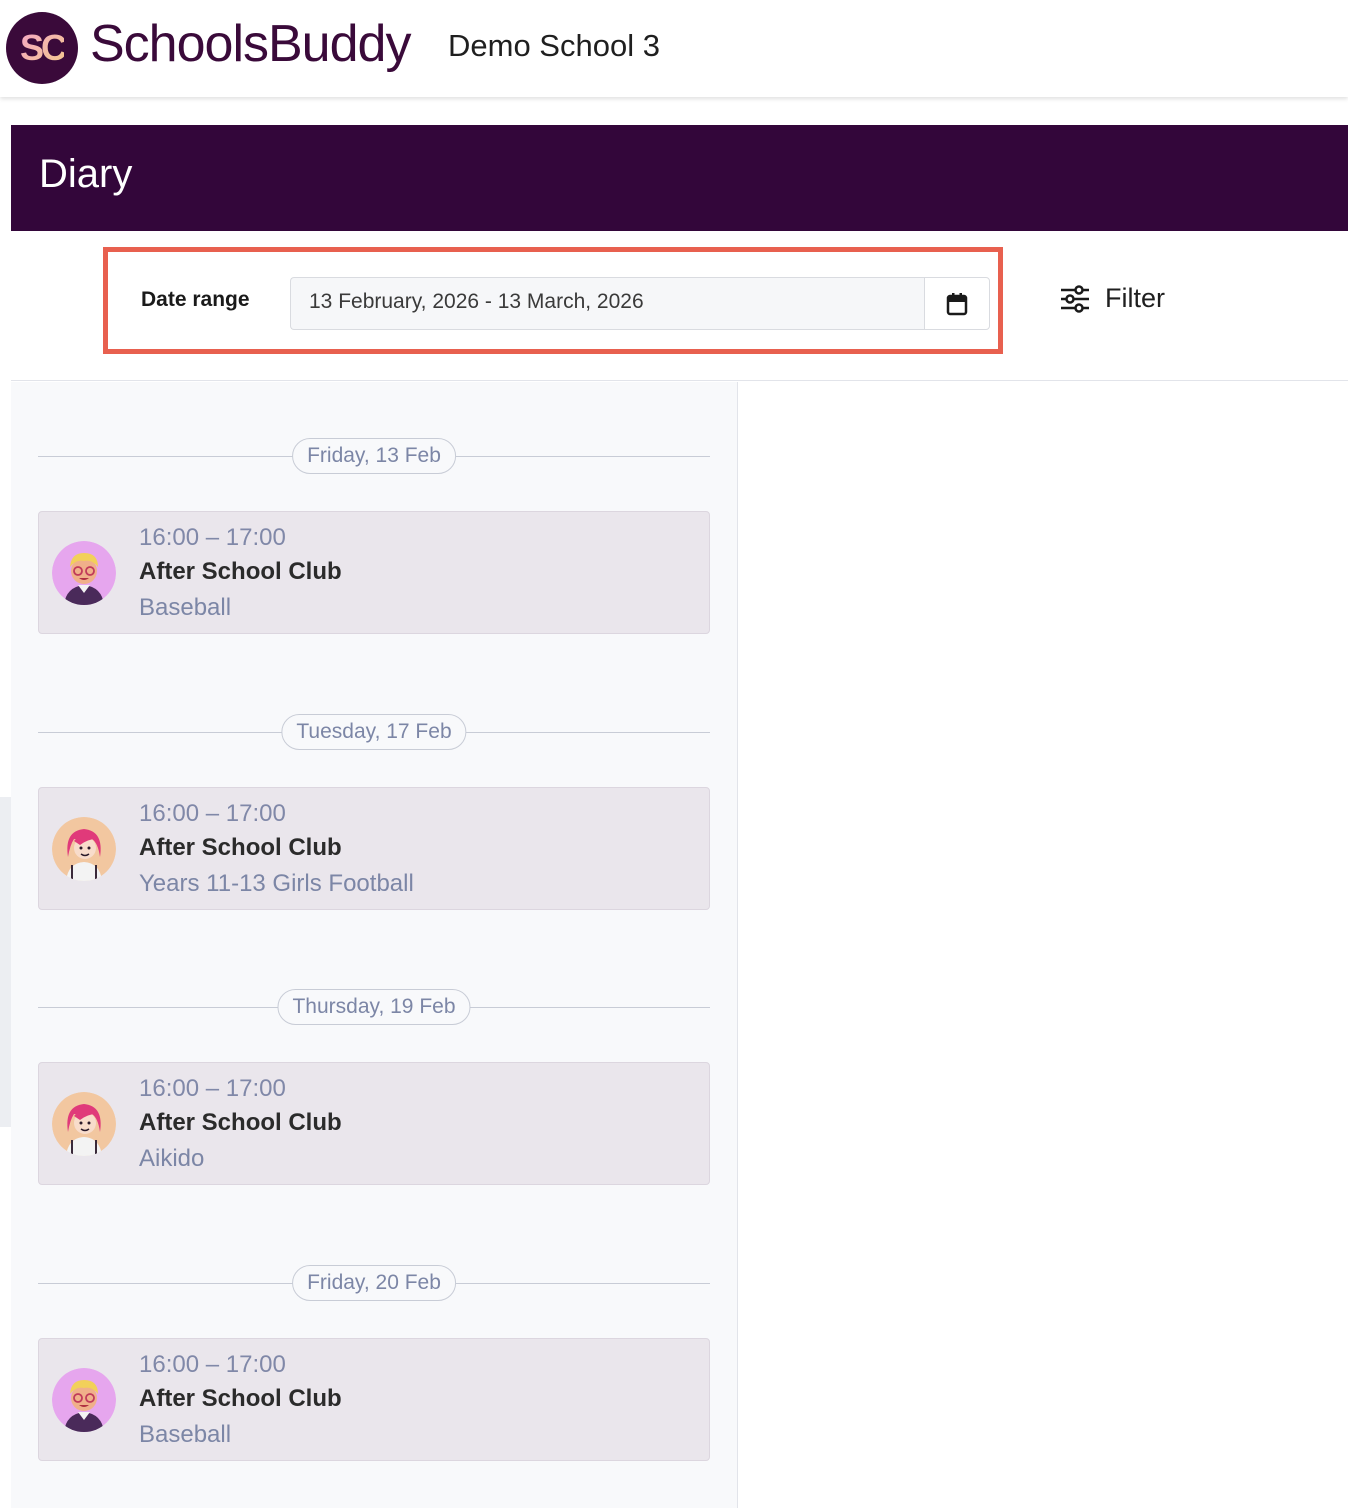 This screenshot has height=1508, width=1348. I want to click on left-edge-shadow, so click(5, 962).